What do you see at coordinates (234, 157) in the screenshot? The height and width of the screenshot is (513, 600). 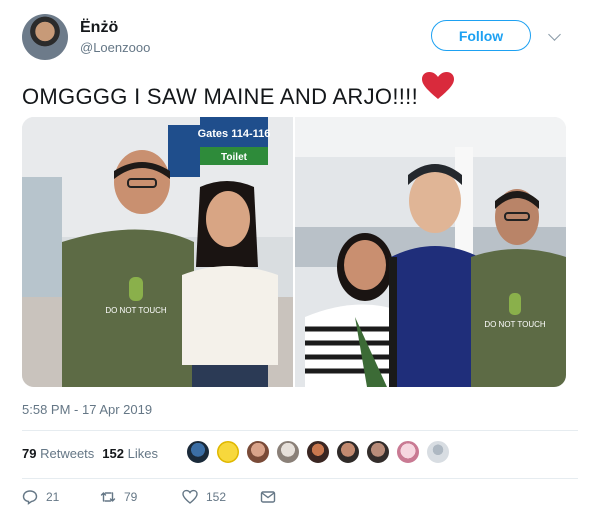 I see `toilet-sign: Toilet` at bounding box center [234, 157].